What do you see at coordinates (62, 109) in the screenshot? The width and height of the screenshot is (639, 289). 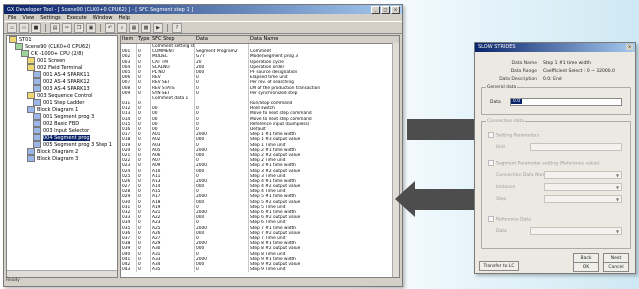 I see `tree-item: Block Diagram 1` at bounding box center [62, 109].